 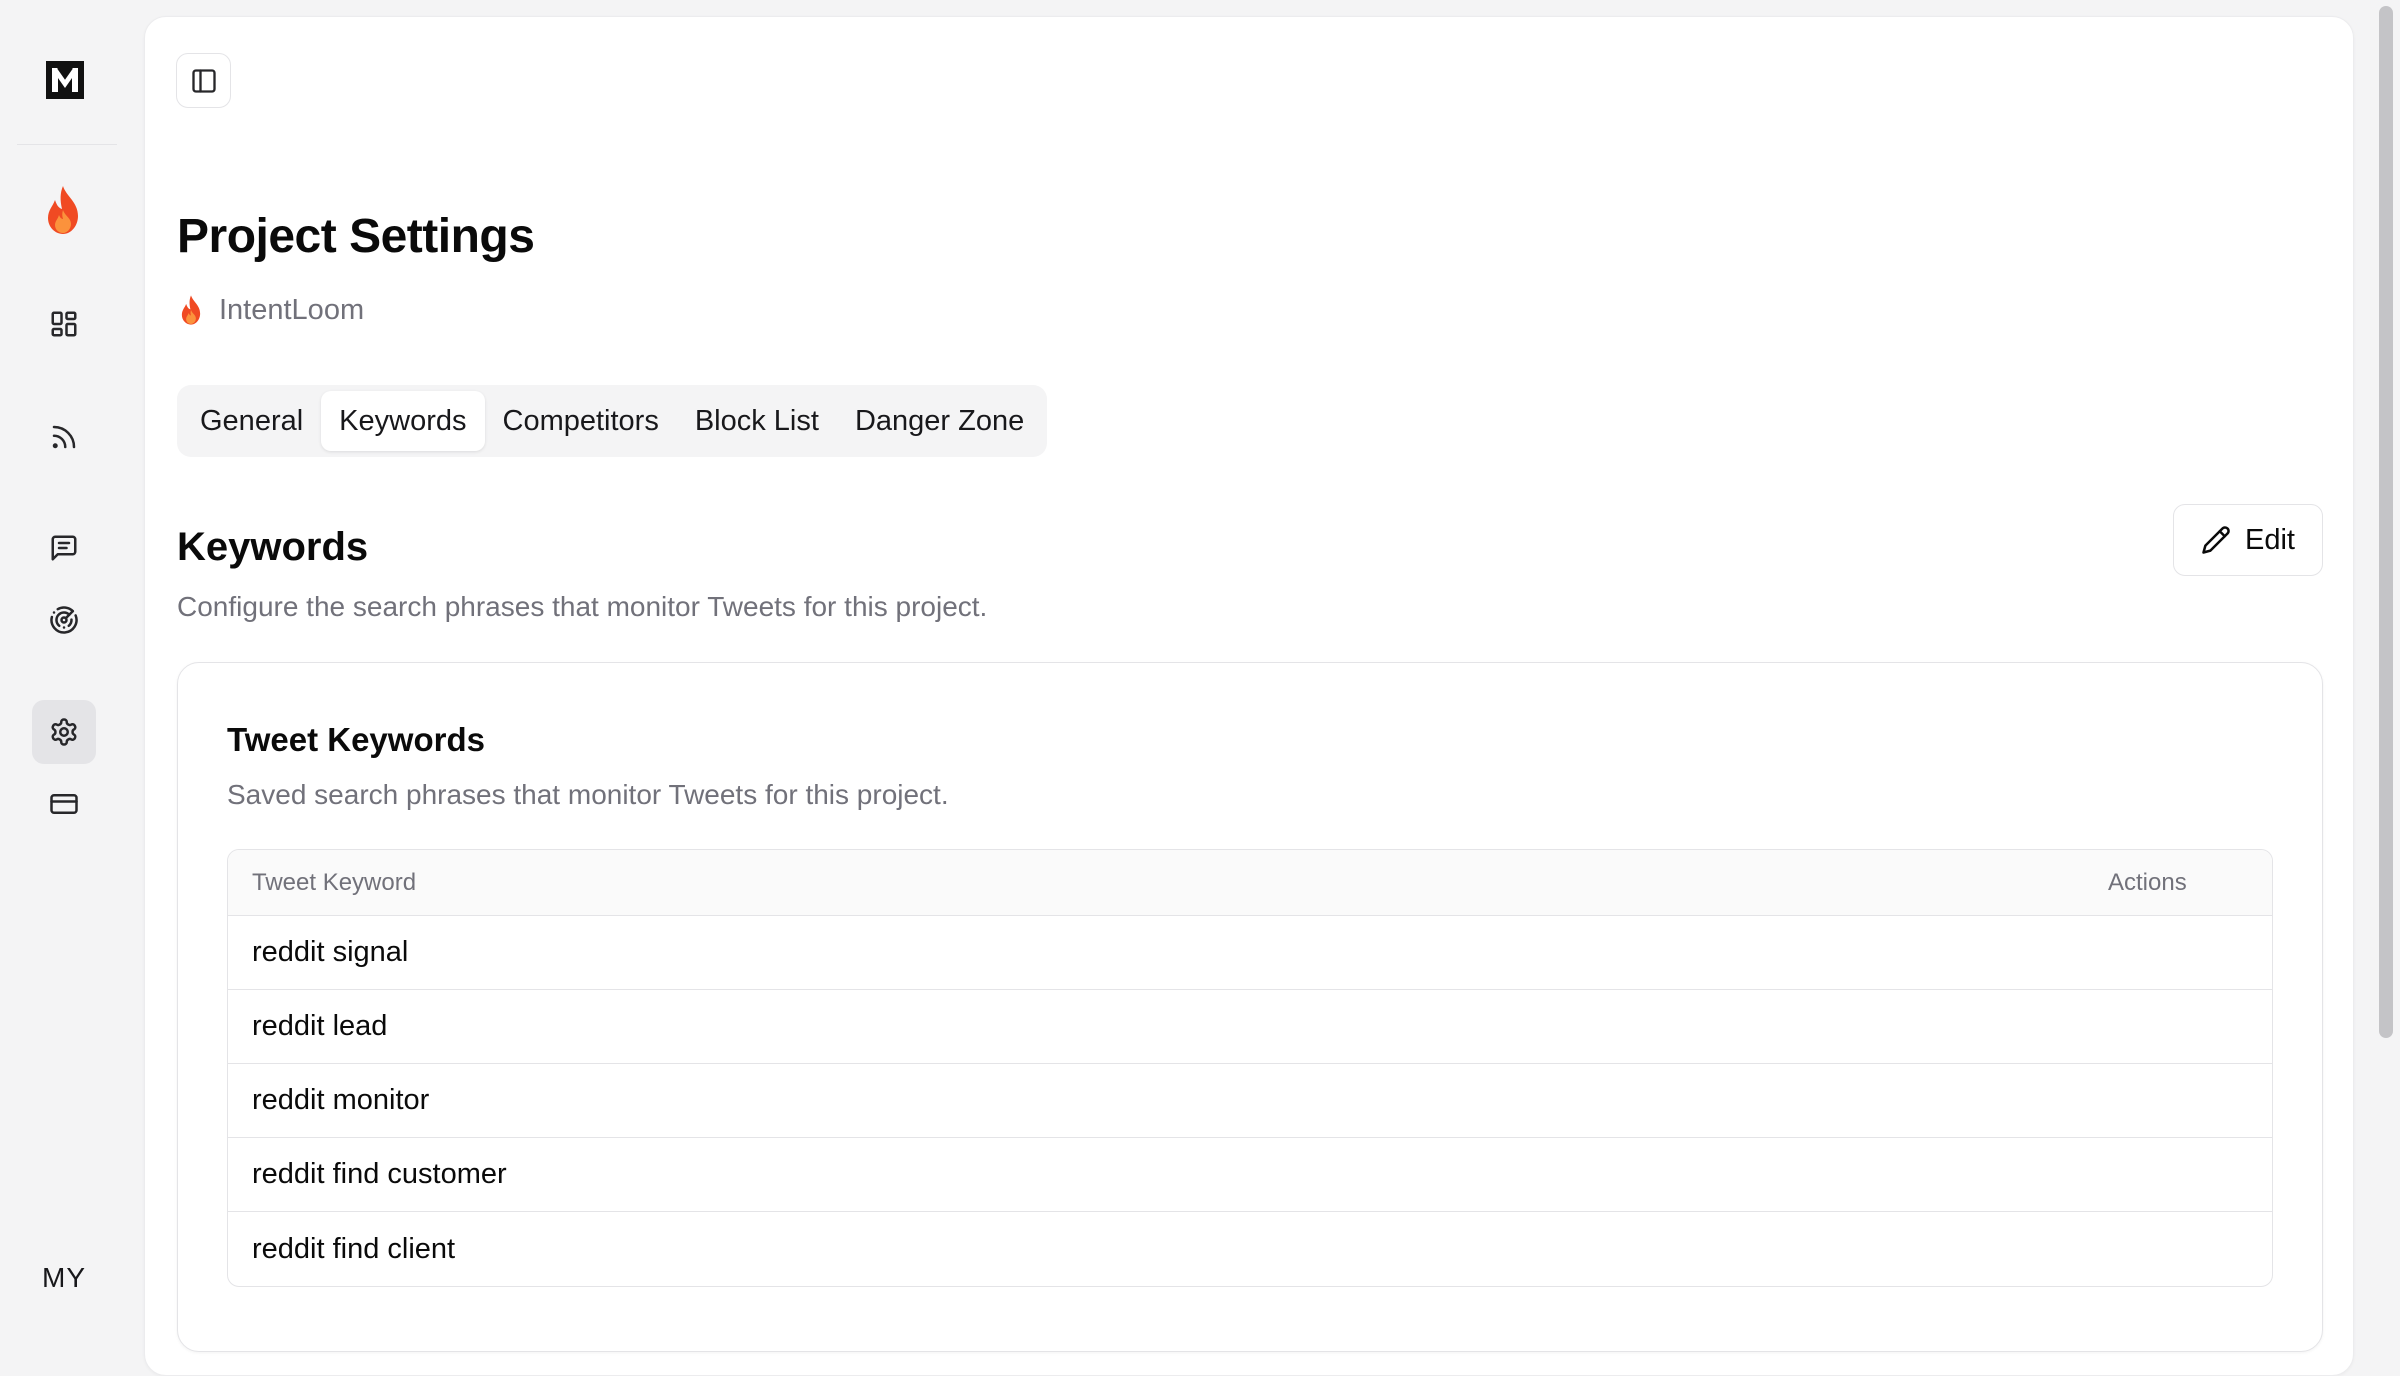 I want to click on page-title: Project Settings, so click(x=356, y=236).